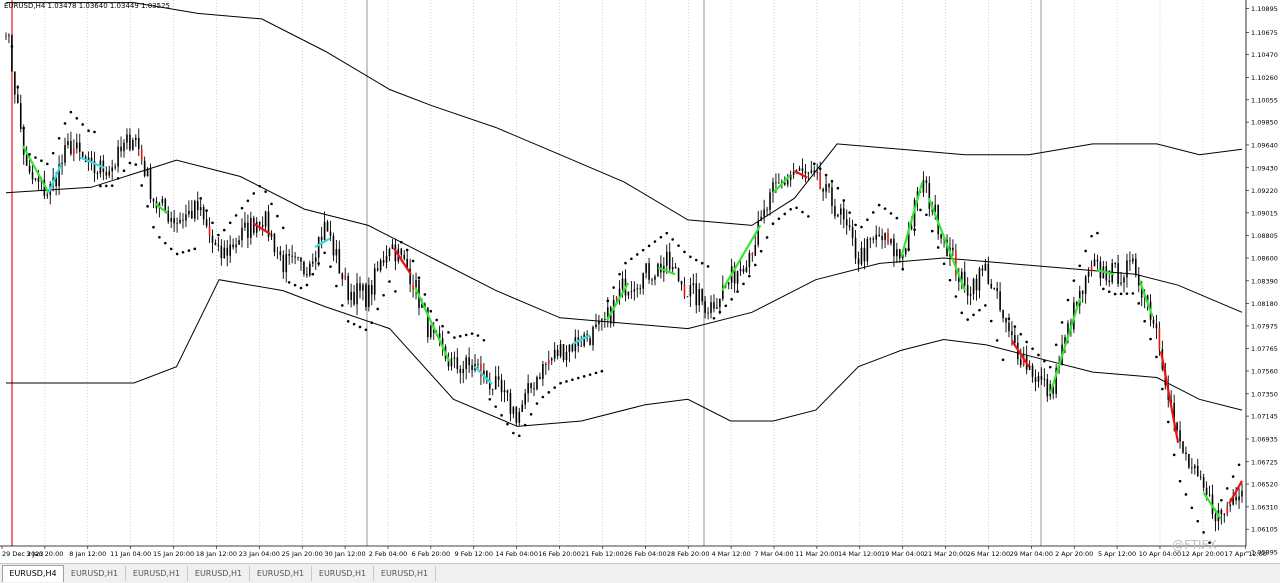 Image resolution: width=1280 pixels, height=583 pixels. Describe the element at coordinates (1264, 439) in the screenshot. I see `price-tick-label: 1.06935` at that location.